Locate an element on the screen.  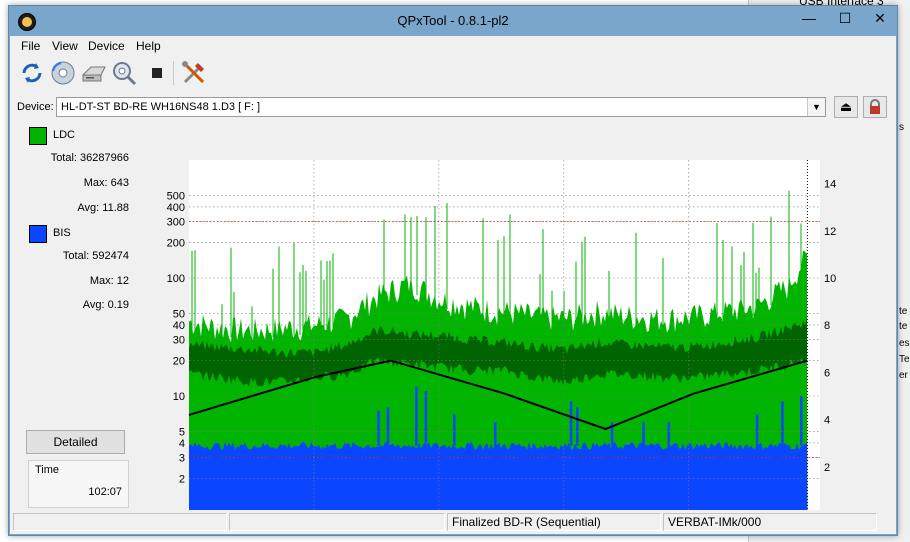
y2-tick-label: 8 is located at coordinates (827, 326).